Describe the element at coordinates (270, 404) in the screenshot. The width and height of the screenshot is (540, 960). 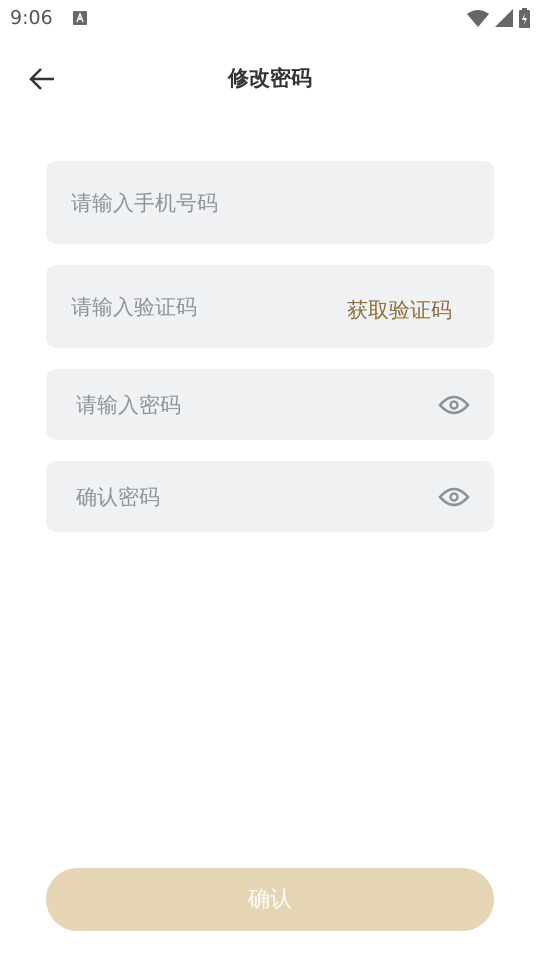
I see `input-field: 请输入密码` at that location.